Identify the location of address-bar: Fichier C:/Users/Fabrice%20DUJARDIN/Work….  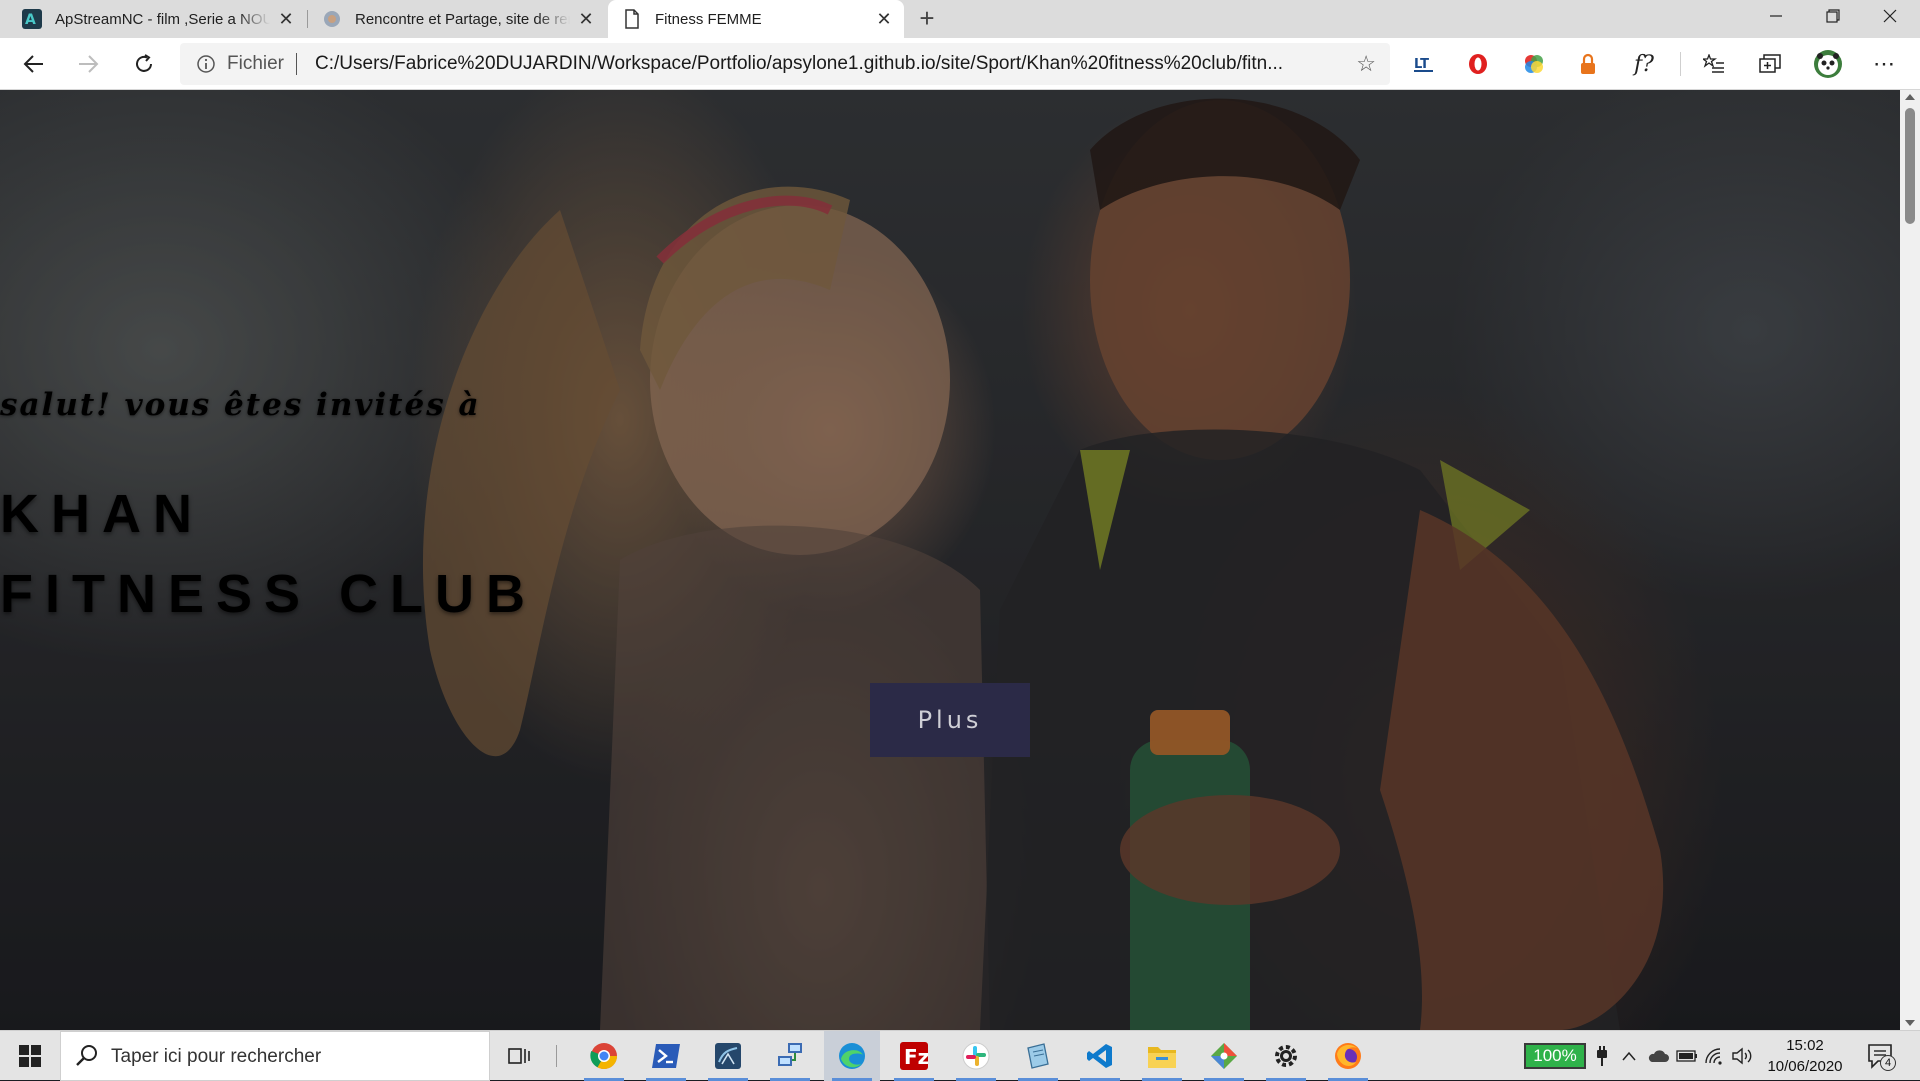
(785, 64).